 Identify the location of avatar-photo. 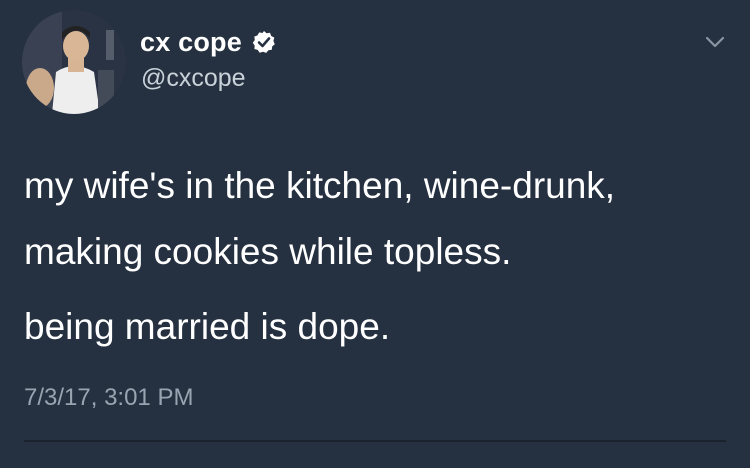
(74, 62).